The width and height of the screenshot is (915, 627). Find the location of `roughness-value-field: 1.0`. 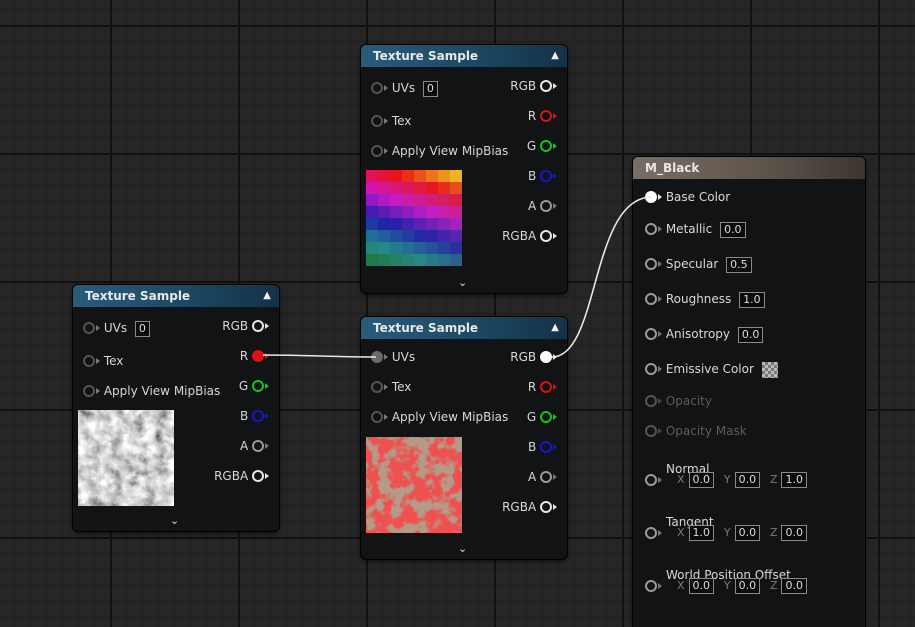

roughness-value-field: 1.0 is located at coordinates (752, 299).